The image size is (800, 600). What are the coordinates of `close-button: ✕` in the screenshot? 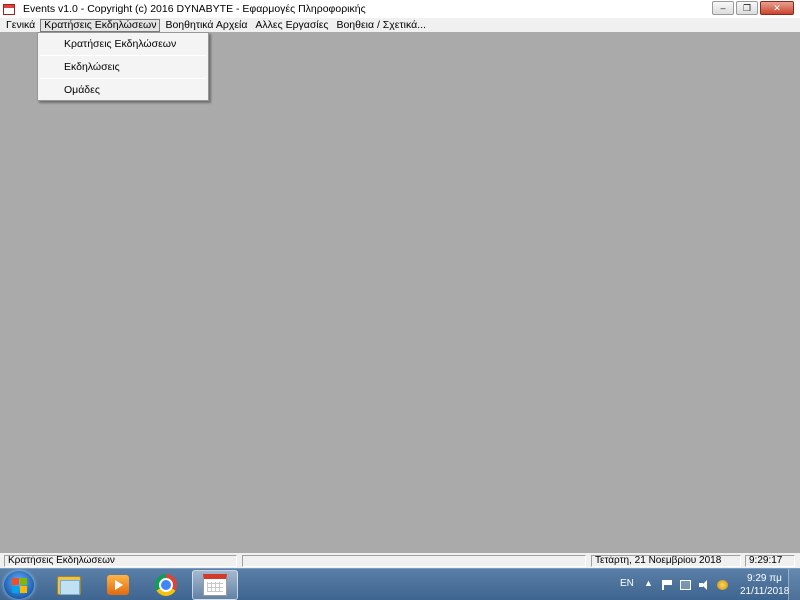 It's located at (777, 8).